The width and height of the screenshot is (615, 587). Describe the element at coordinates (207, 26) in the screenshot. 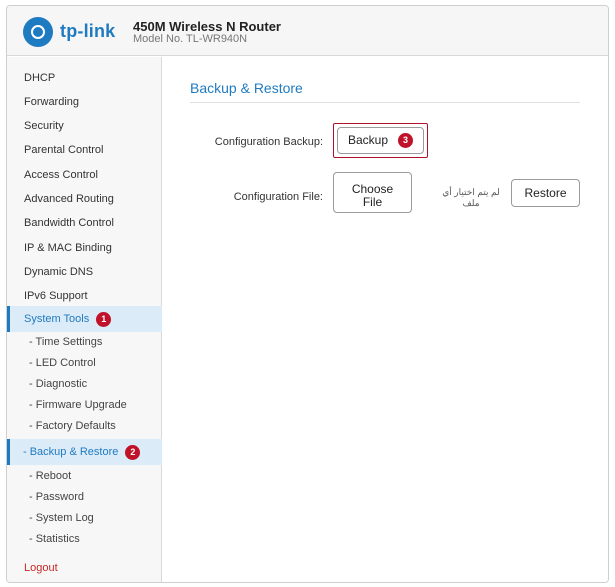

I see `product-name: 450M Wireless N Router` at that location.